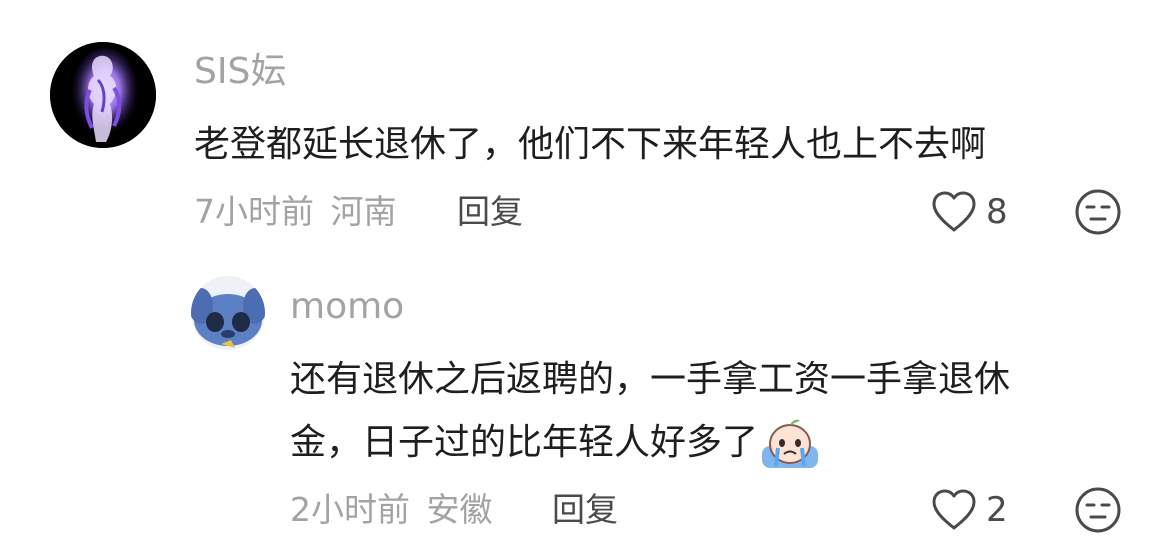 The height and width of the screenshot is (560, 1169). I want to click on reply-to-reply-button: 回复, so click(585, 510).